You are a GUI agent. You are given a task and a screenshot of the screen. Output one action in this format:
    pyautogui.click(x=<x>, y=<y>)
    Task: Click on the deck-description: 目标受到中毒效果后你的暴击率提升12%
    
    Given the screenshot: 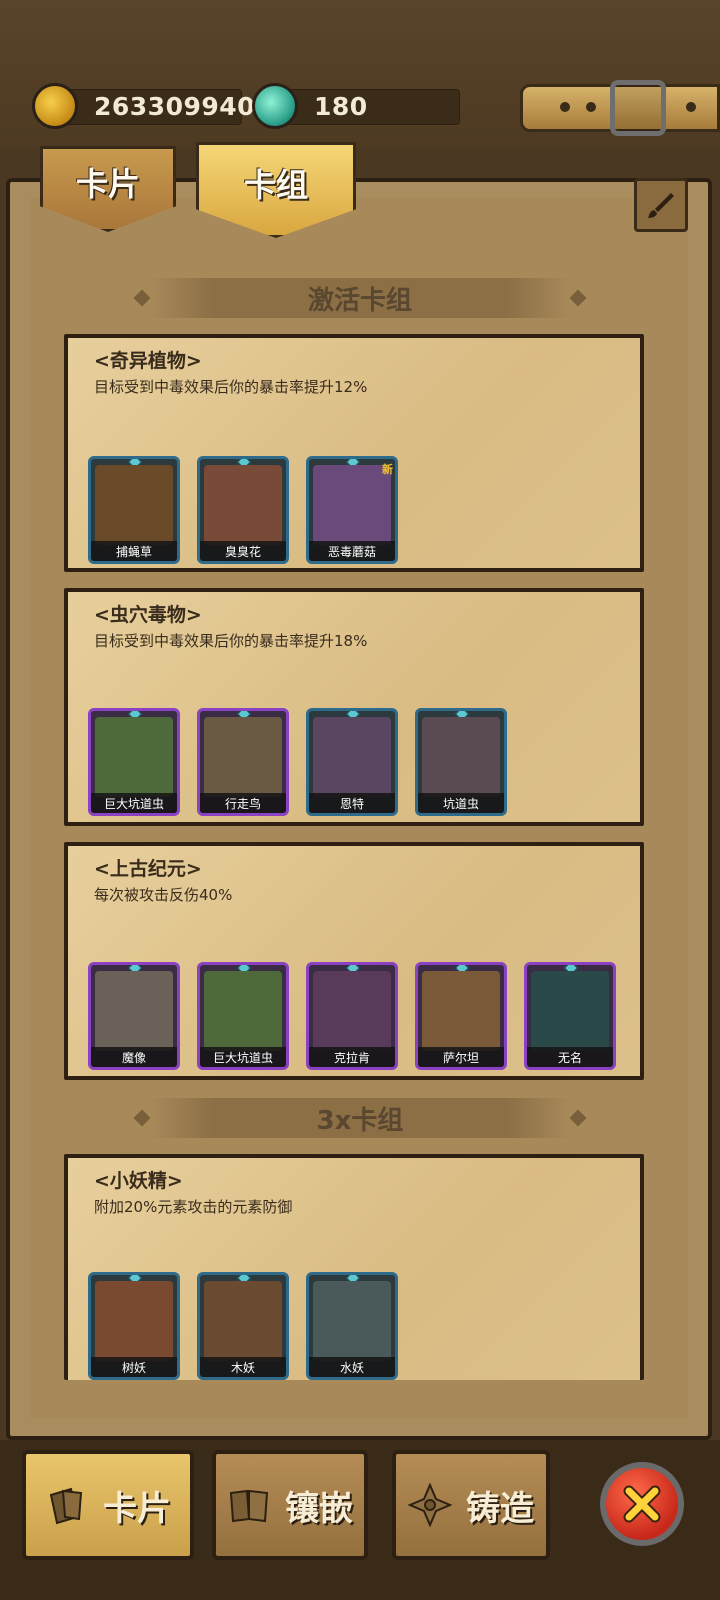 What is the action you would take?
    pyautogui.click(x=231, y=387)
    